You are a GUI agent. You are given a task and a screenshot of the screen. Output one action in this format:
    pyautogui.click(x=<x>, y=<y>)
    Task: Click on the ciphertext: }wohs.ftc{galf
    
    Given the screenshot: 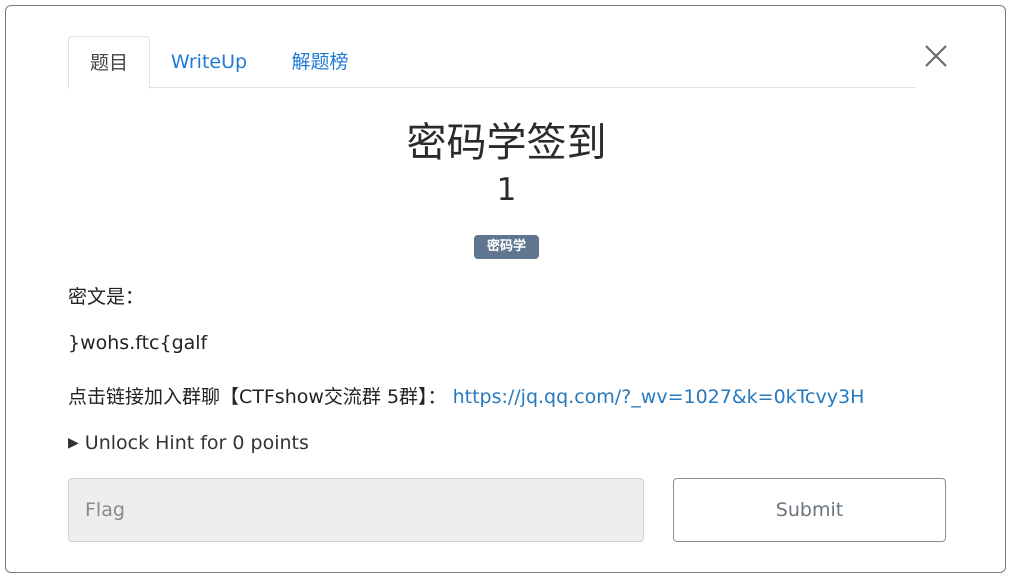 What is the action you would take?
    pyautogui.click(x=138, y=343)
    